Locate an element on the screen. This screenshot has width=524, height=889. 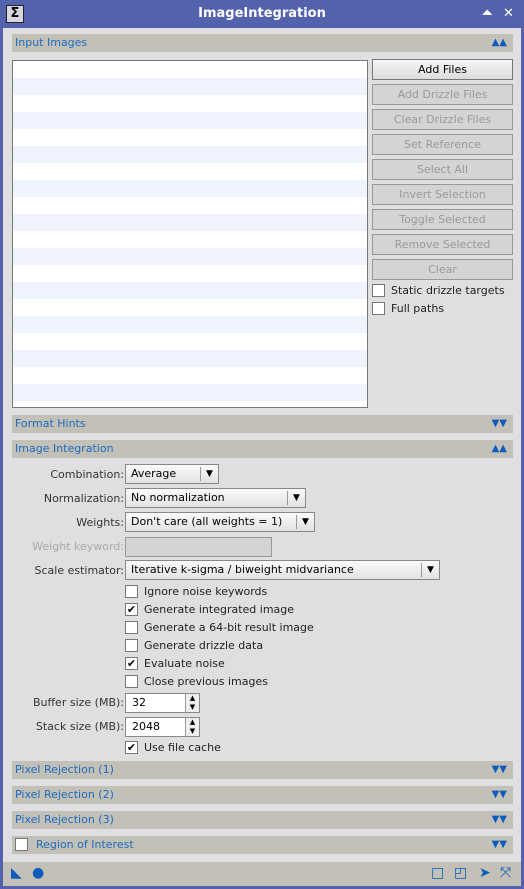
use-file-cache-checkbox: ✔ is located at coordinates (131, 747).